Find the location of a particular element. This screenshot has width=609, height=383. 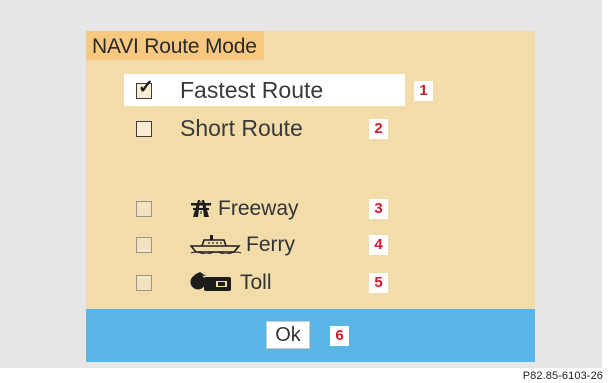

option-ferry: Ferry is located at coordinates (226, 244).